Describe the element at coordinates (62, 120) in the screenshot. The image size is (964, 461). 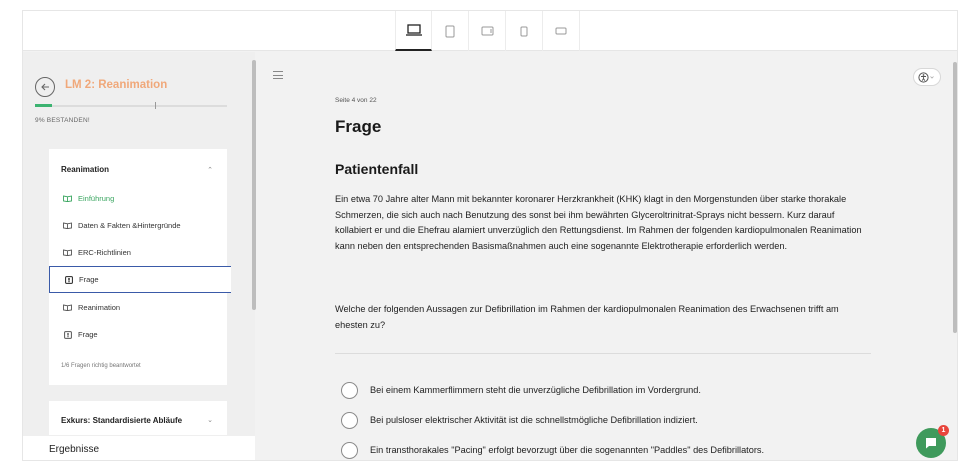
I see `passed-label: 9% BESTANDEN!` at that location.